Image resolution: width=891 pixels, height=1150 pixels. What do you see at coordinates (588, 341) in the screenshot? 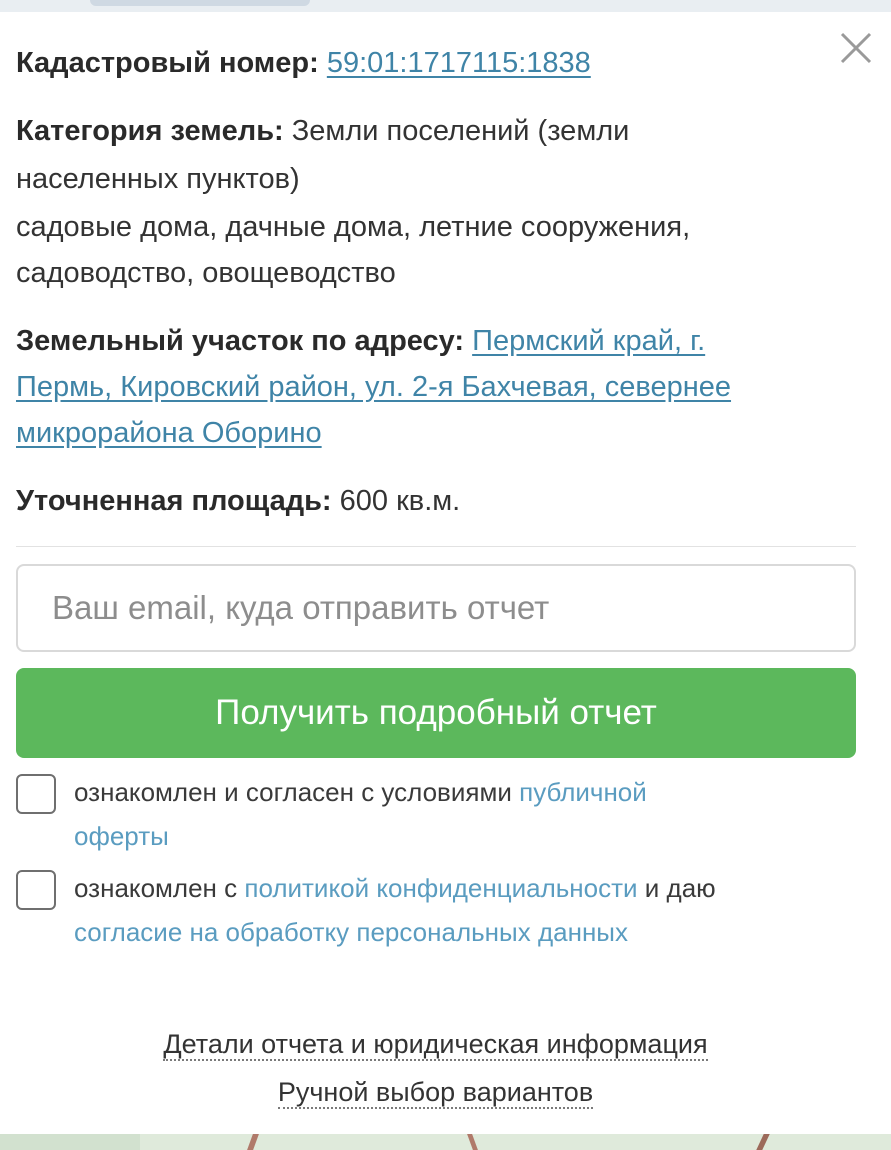
I see `address-link-part1: Пермский край, г.` at bounding box center [588, 341].